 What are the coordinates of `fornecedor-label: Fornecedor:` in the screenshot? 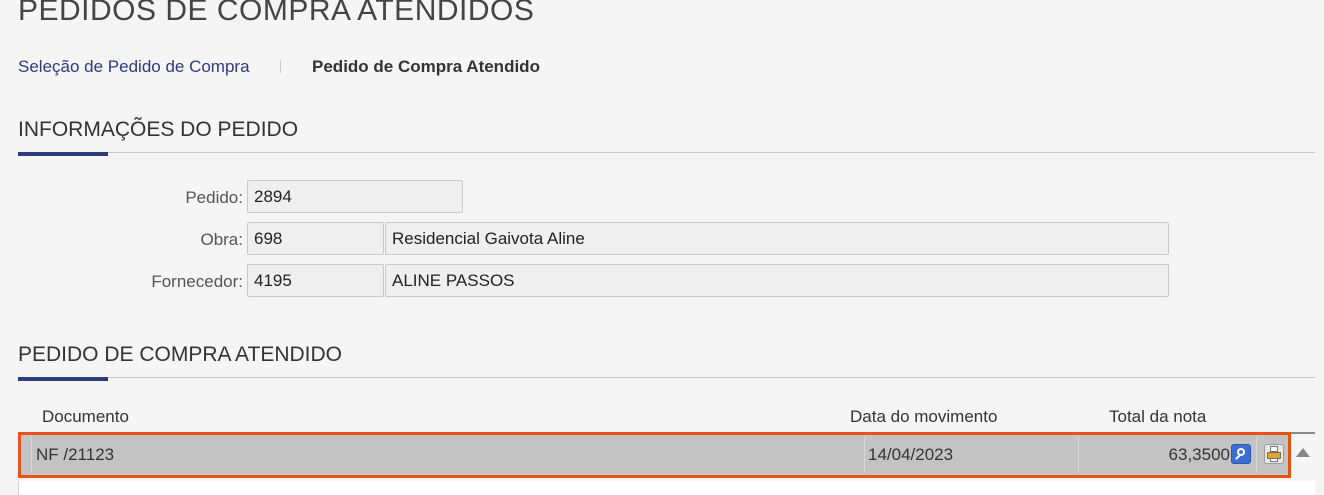 It's located at (197, 281).